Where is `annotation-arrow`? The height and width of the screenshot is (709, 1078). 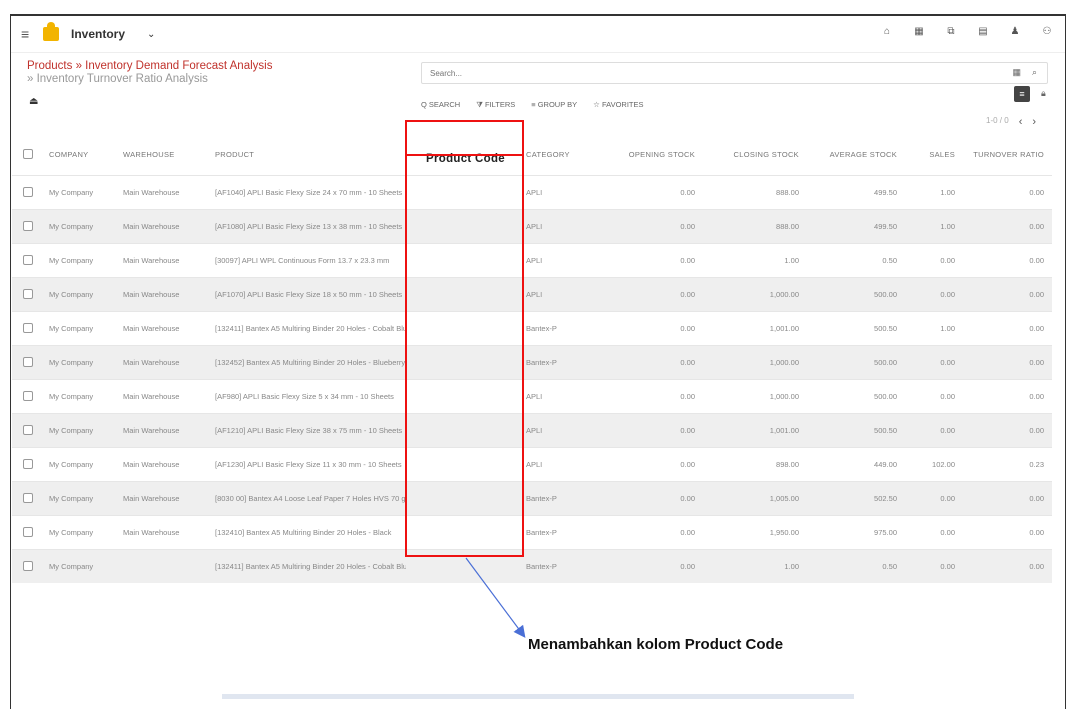 annotation-arrow is located at coordinates (495, 597).